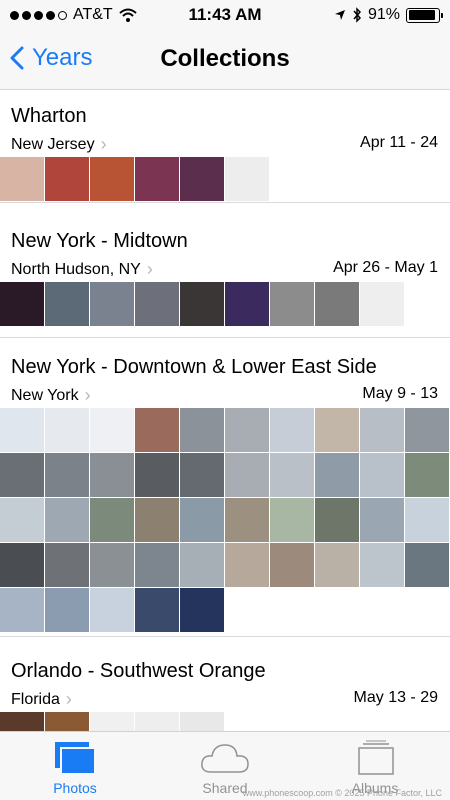 Image resolution: width=450 pixels, height=800 pixels. Describe the element at coordinates (339, 15) in the screenshot. I see `location-arrow-icon` at that location.